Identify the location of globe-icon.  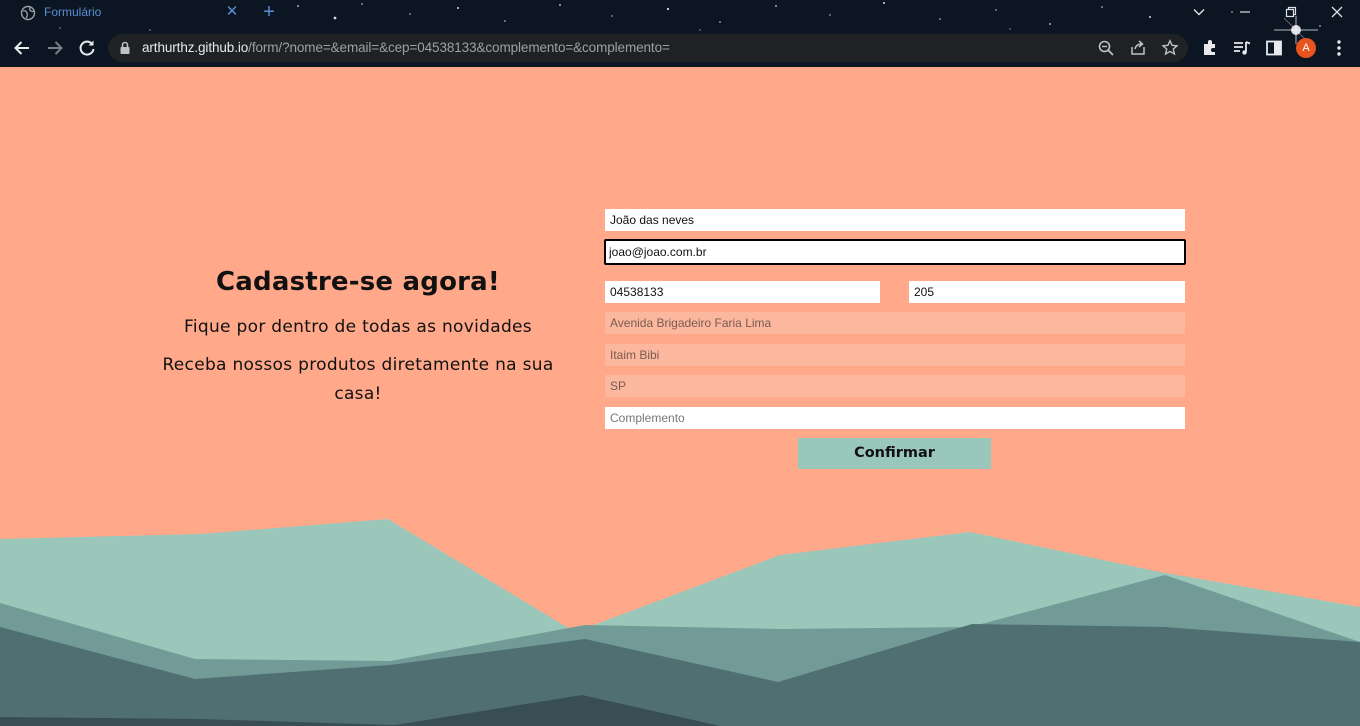
(28, 13).